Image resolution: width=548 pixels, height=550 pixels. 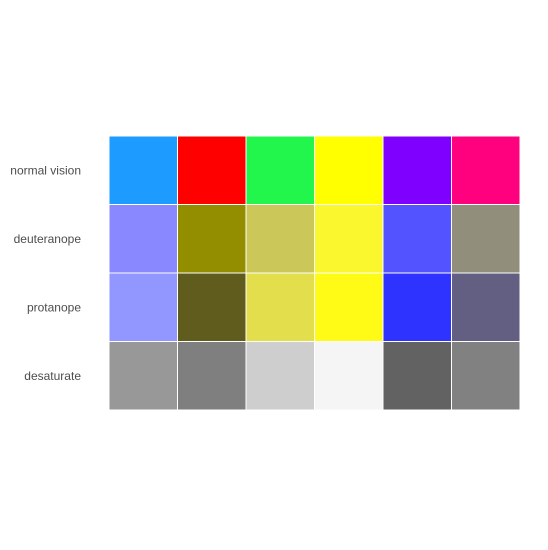 What do you see at coordinates (212, 376) in the screenshot?
I see `swatch-cell-r3-c1` at bounding box center [212, 376].